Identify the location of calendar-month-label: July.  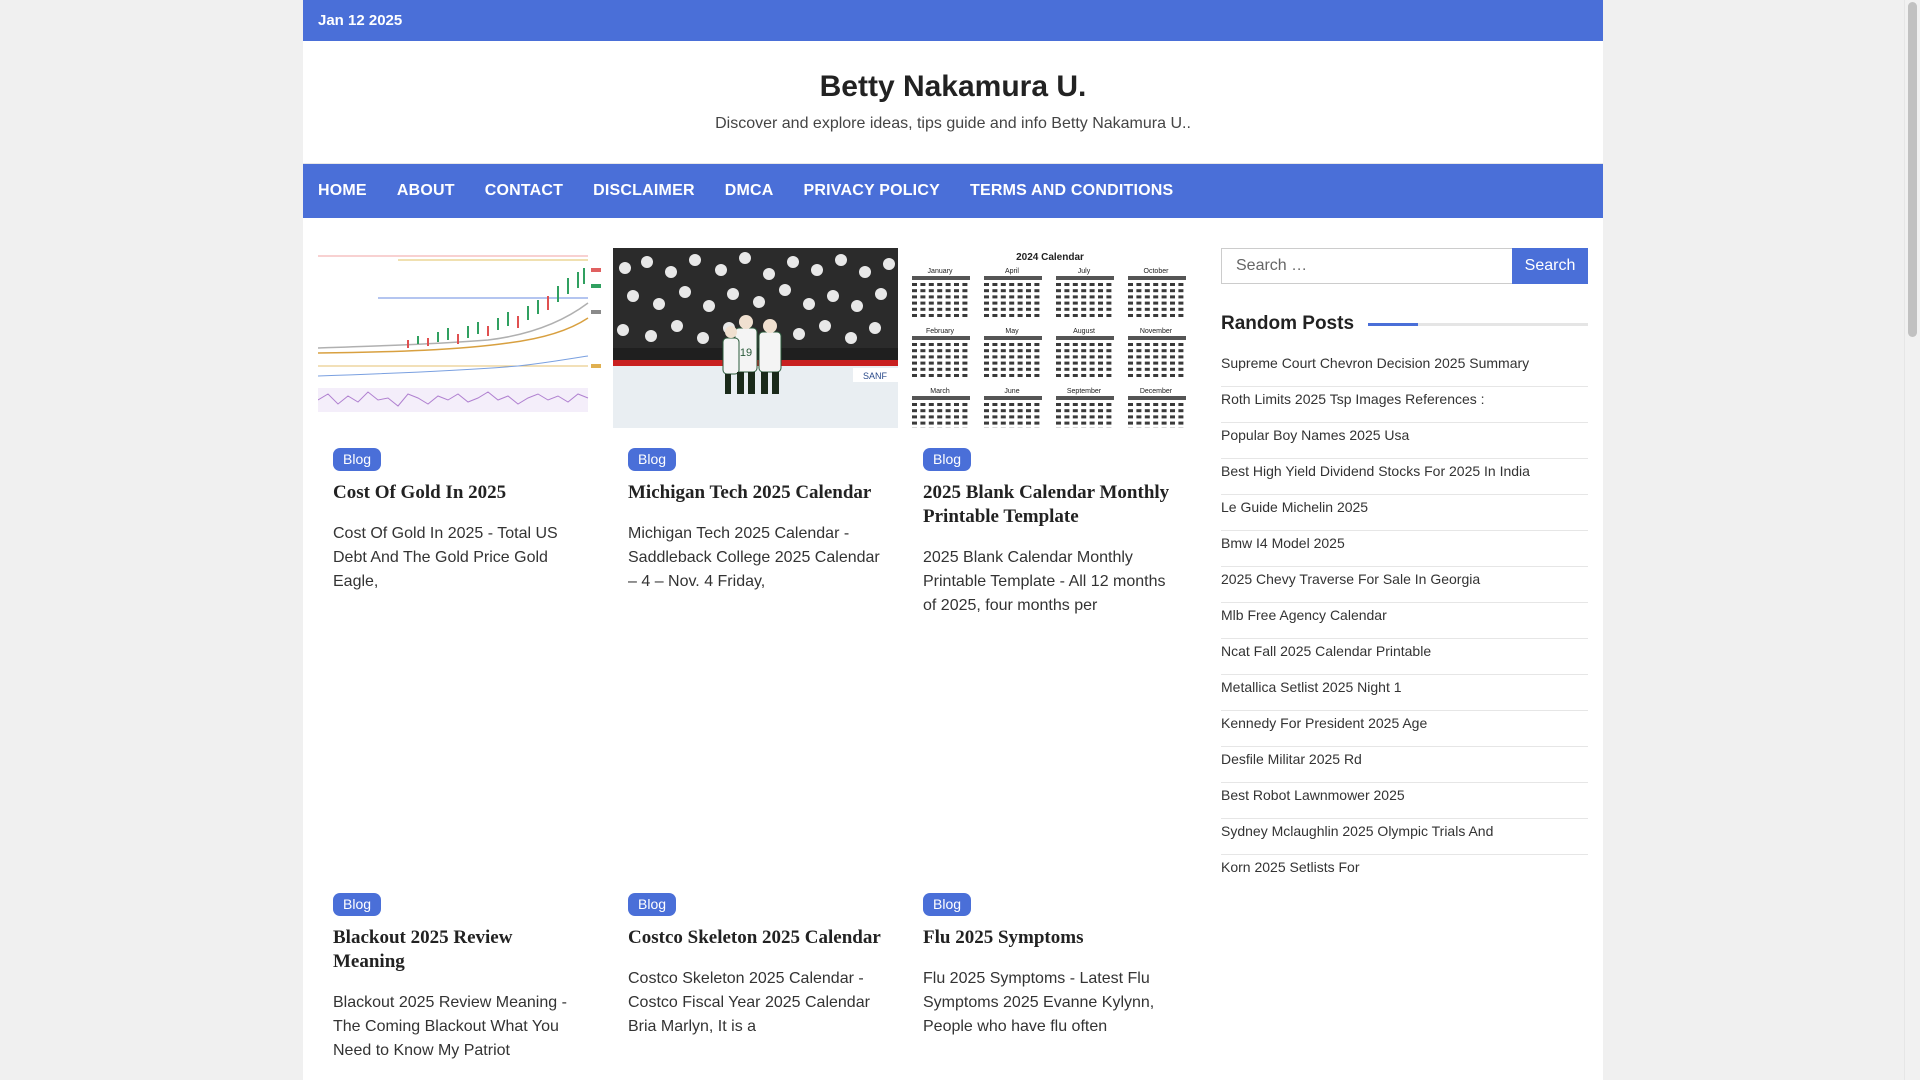
(1084, 271).